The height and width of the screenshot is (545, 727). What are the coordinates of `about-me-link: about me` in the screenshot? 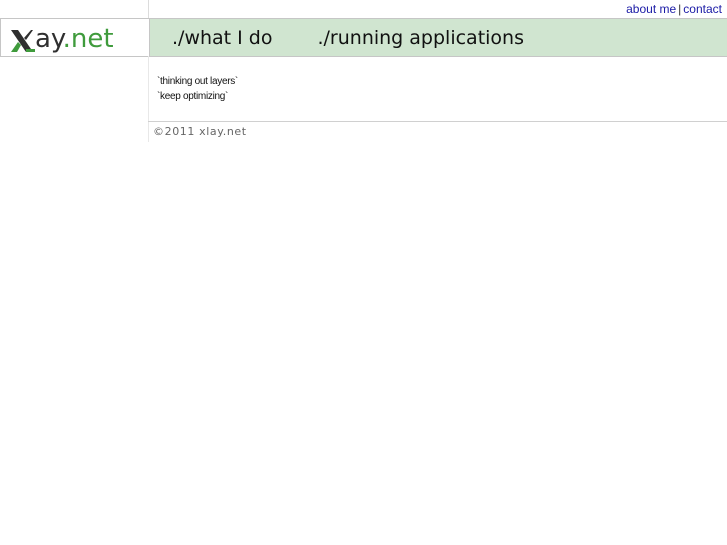 It's located at (651, 9).